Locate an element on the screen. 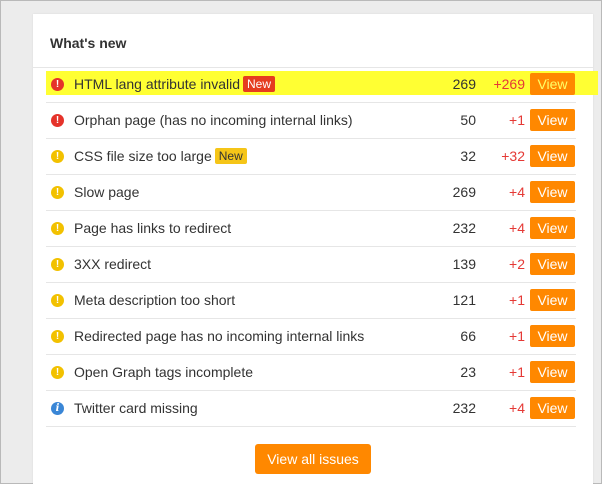 This screenshot has height=484, width=602. issue-label-text: Page has links to redirect is located at coordinates (153, 228).